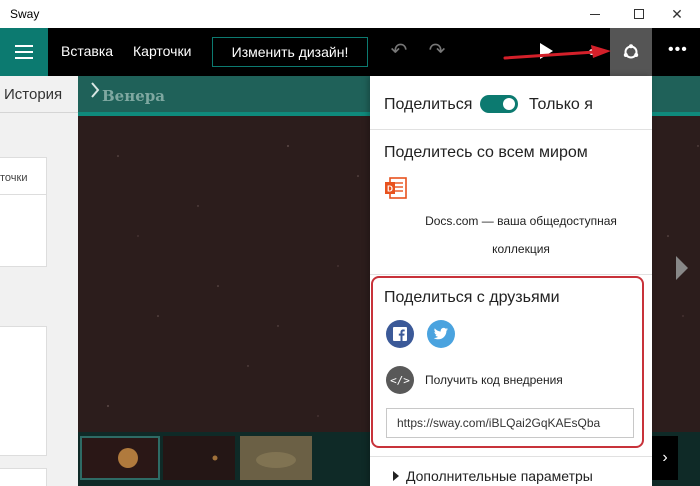 The width and height of the screenshot is (700, 486). I want to click on chevron-right-icon: ›, so click(665, 457).